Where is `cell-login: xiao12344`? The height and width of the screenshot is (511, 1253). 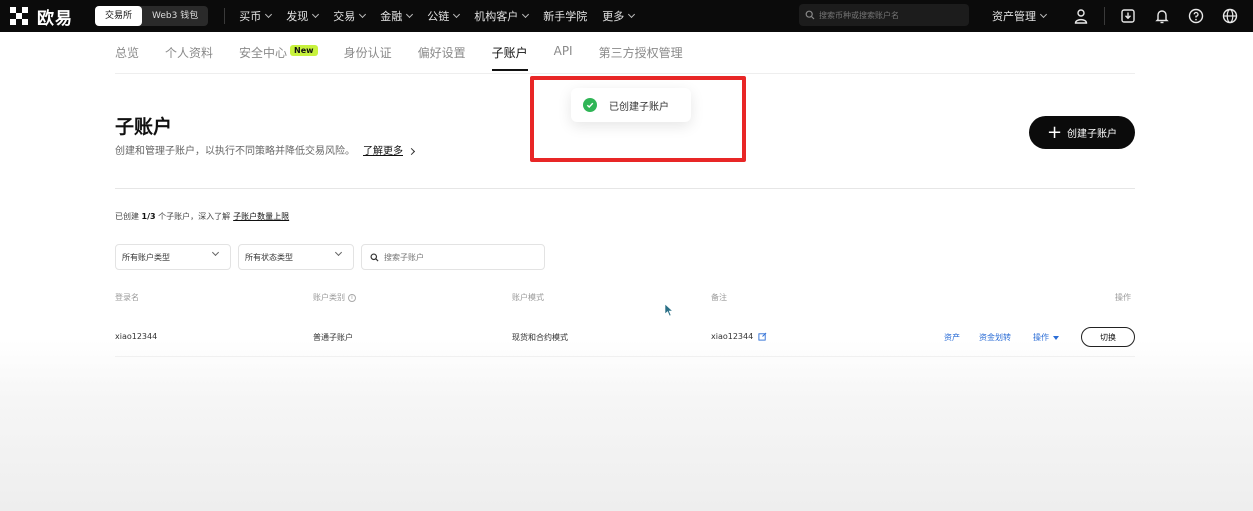
cell-login: xiao12344 is located at coordinates (136, 336).